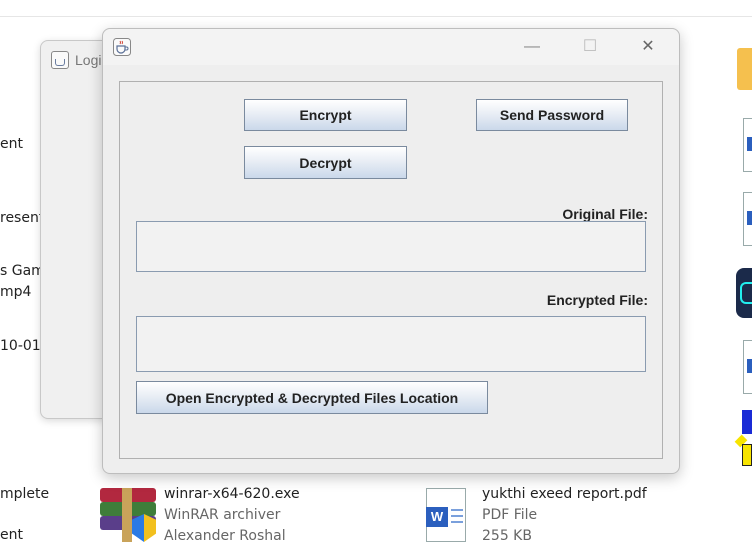  I want to click on word-doc-icon: W, so click(446, 515).